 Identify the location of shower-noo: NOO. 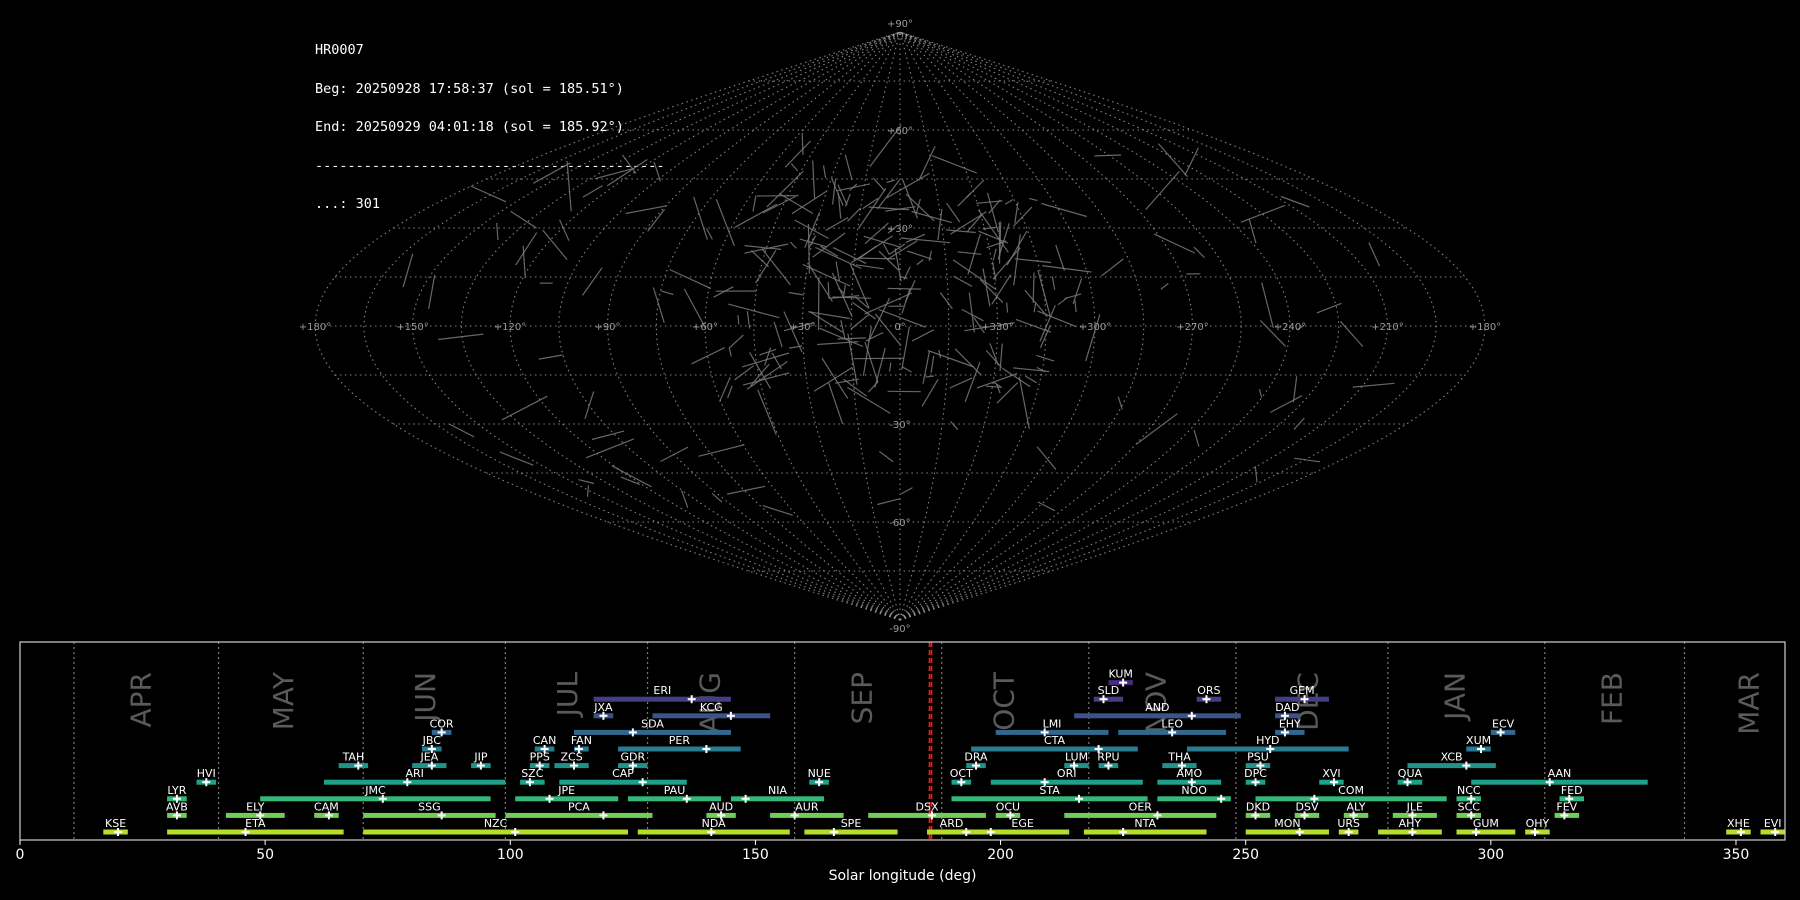
(1194, 793).